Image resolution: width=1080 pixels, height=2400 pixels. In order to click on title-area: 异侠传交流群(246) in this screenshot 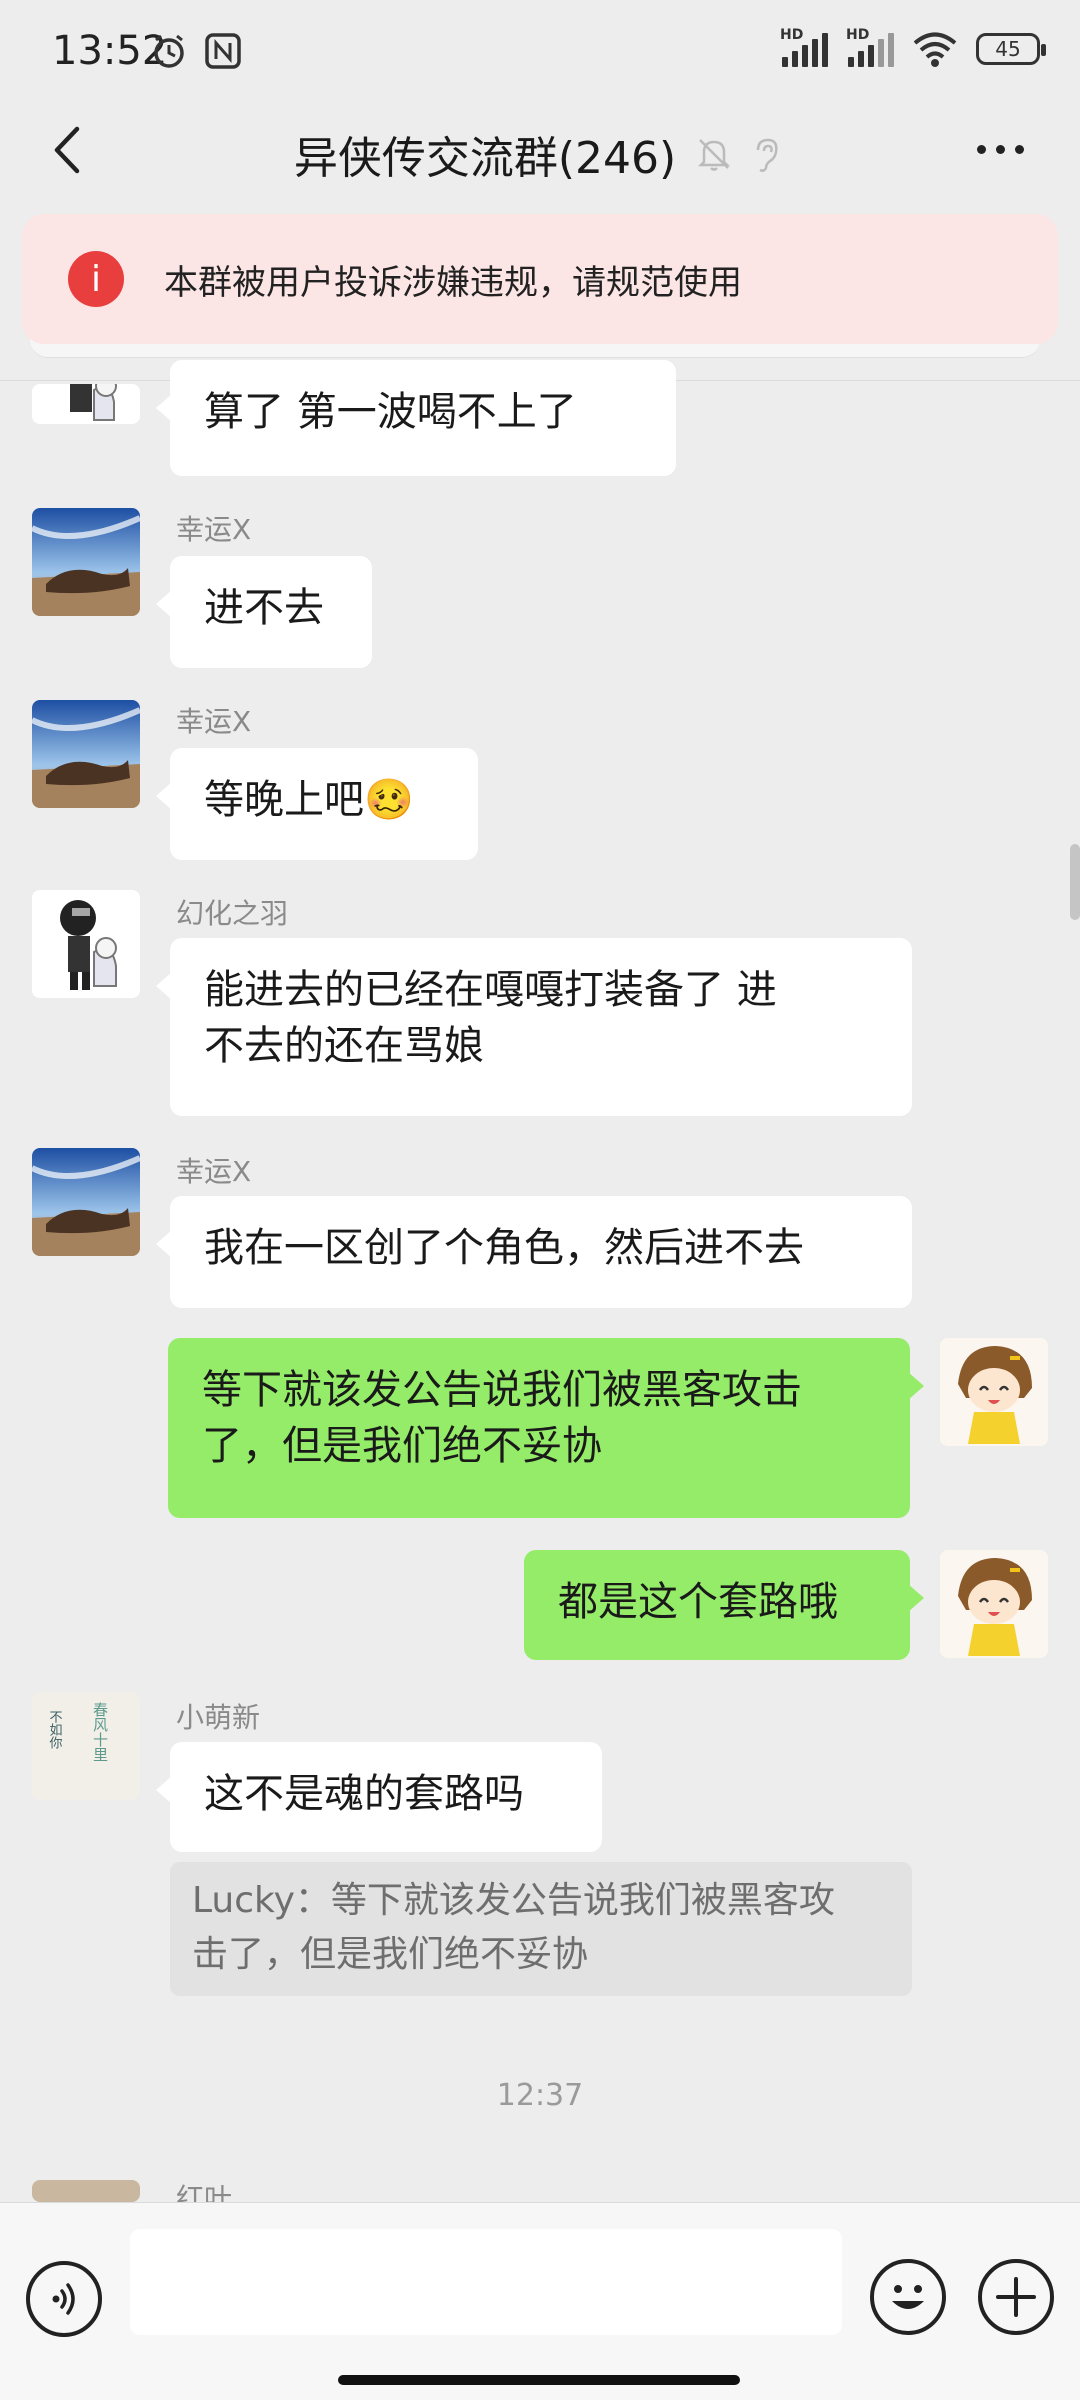, I will do `click(540, 154)`.